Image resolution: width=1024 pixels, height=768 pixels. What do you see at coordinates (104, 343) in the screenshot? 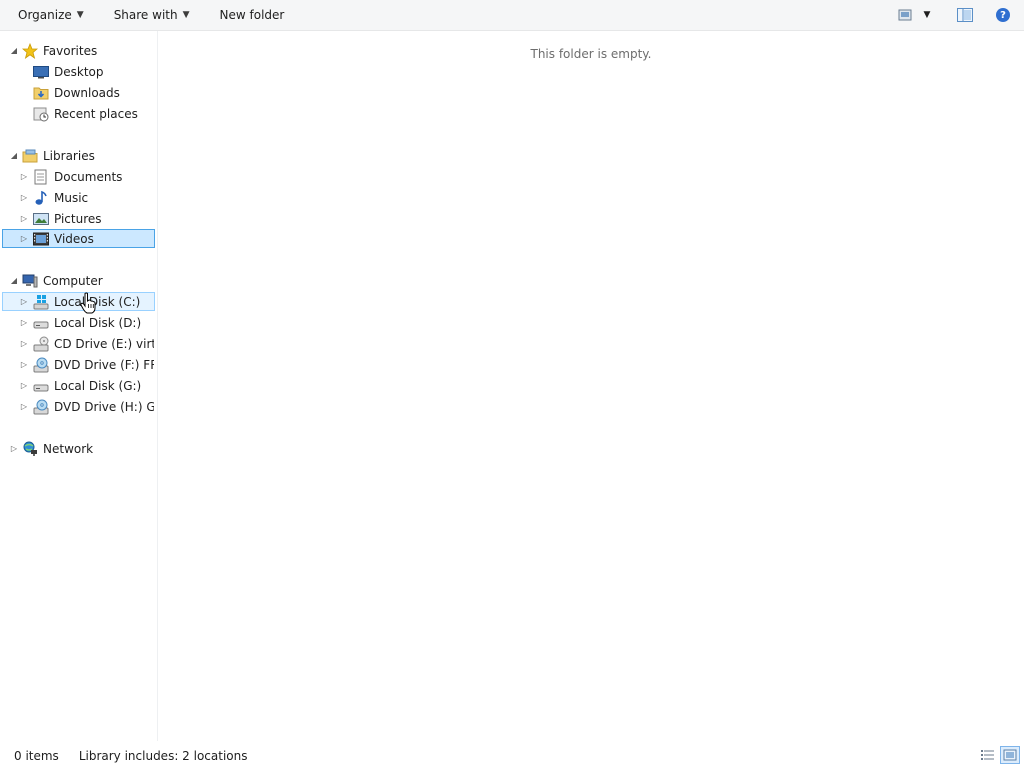
I see `nav-item-label: CD Drive (E:) virtio-win-0.1.1` at bounding box center [104, 343].